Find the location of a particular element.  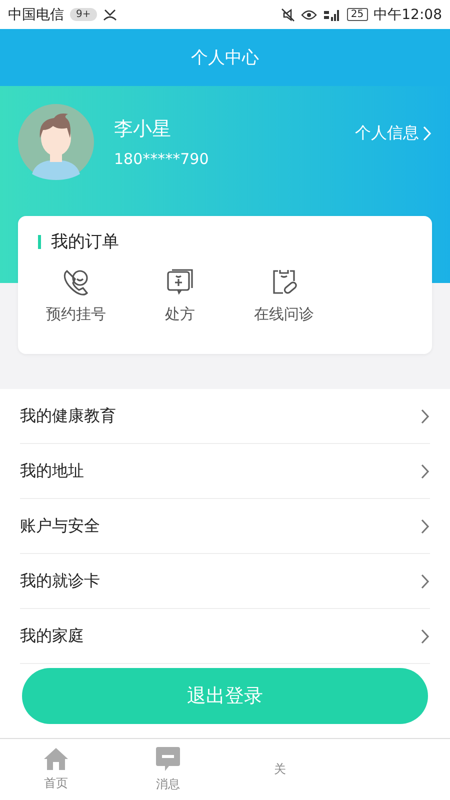

carrier: 中国电信 is located at coordinates (36, 15).